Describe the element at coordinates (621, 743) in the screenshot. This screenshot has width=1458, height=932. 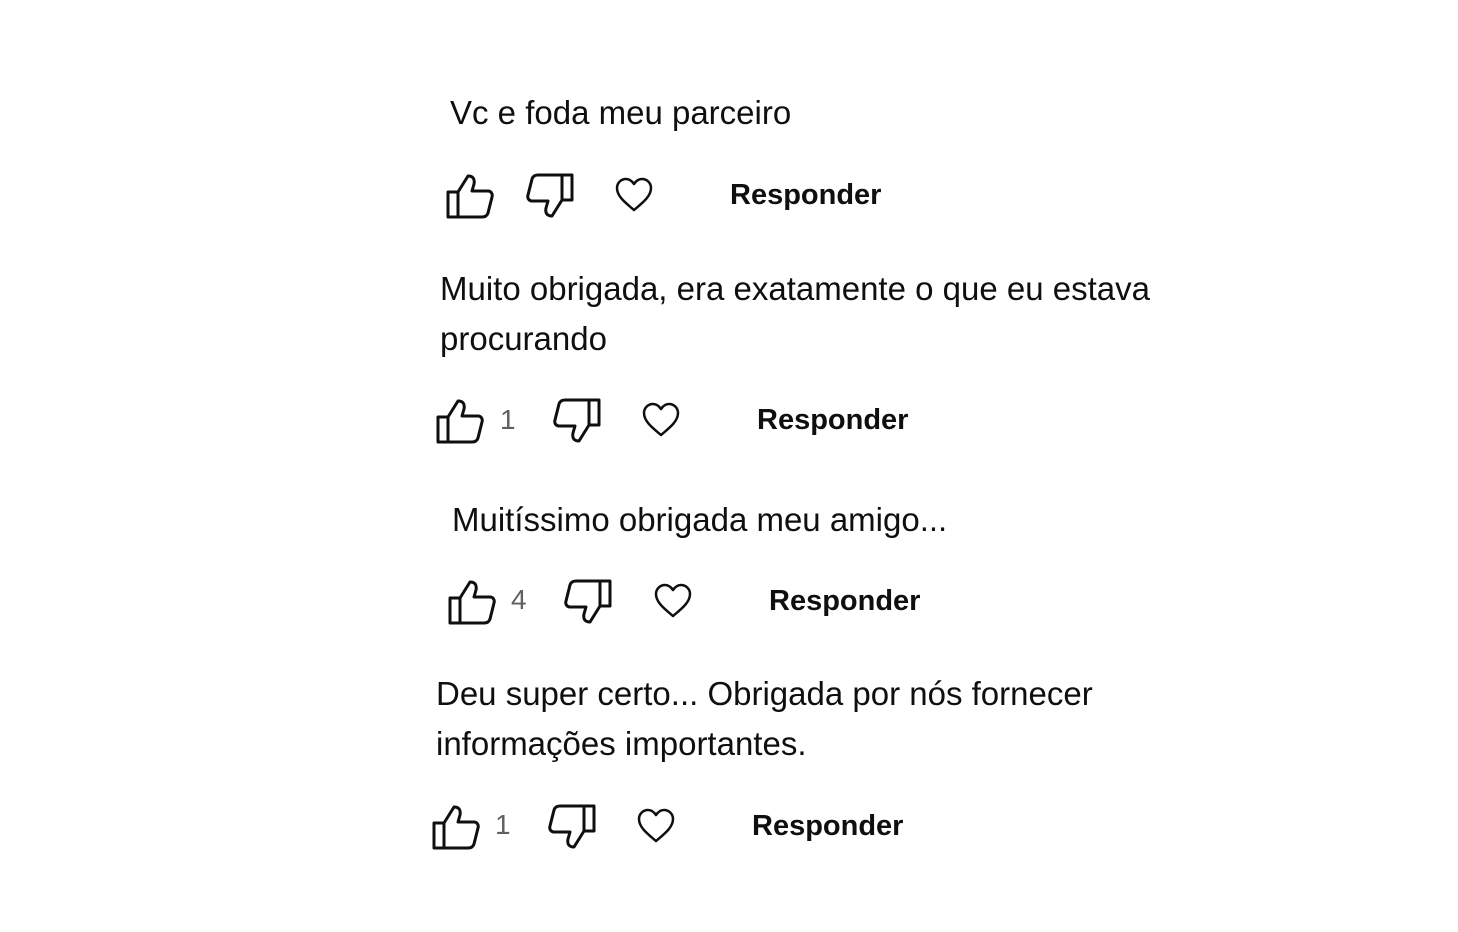
I see `comment-text: informações importantes.` at that location.